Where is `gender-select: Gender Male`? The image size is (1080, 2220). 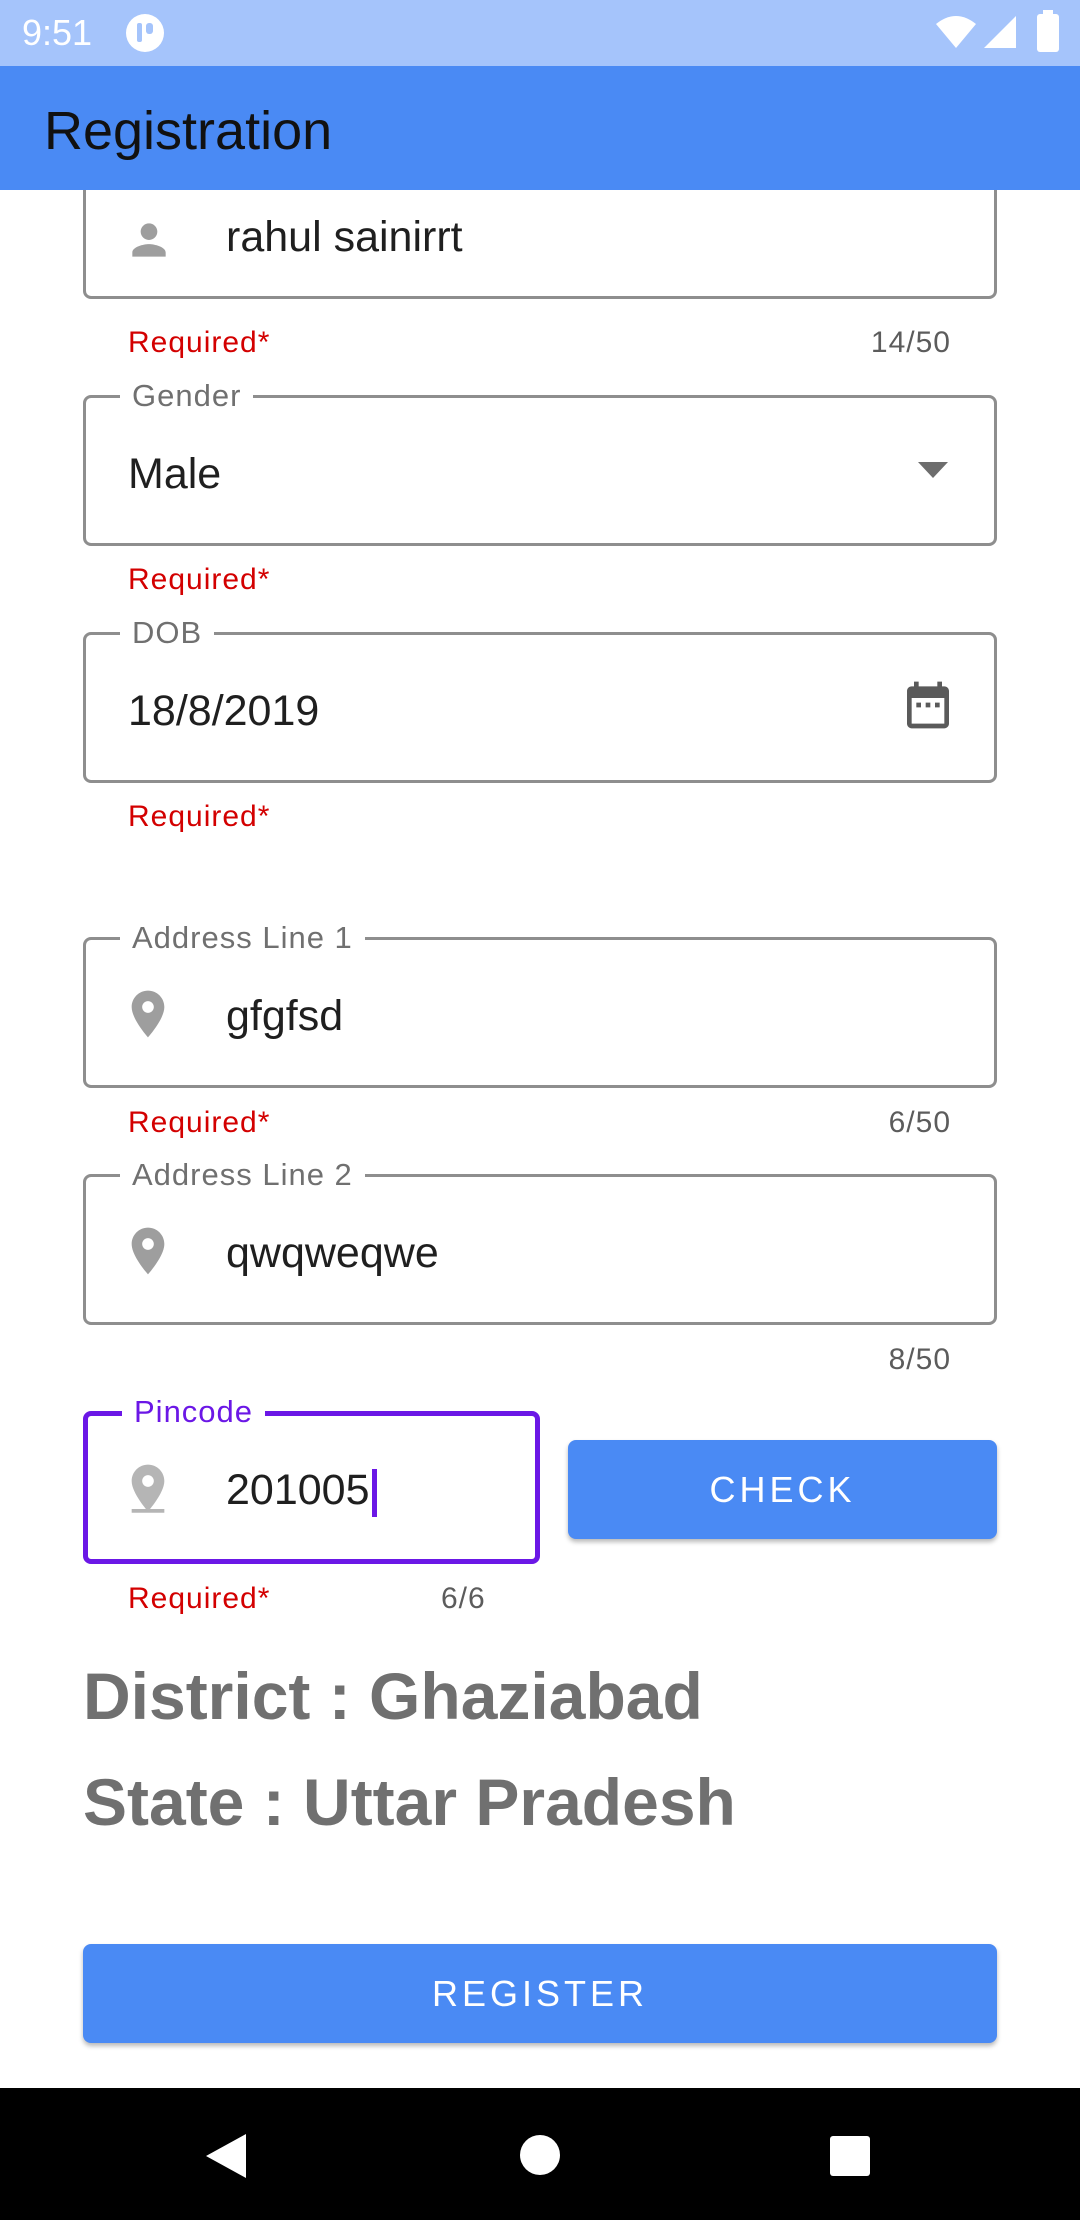 gender-select: Gender Male is located at coordinates (540, 462).